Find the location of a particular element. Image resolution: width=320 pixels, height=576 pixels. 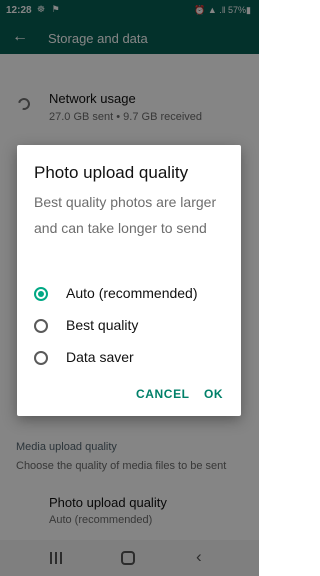

ok-button: OK is located at coordinates (213, 394).